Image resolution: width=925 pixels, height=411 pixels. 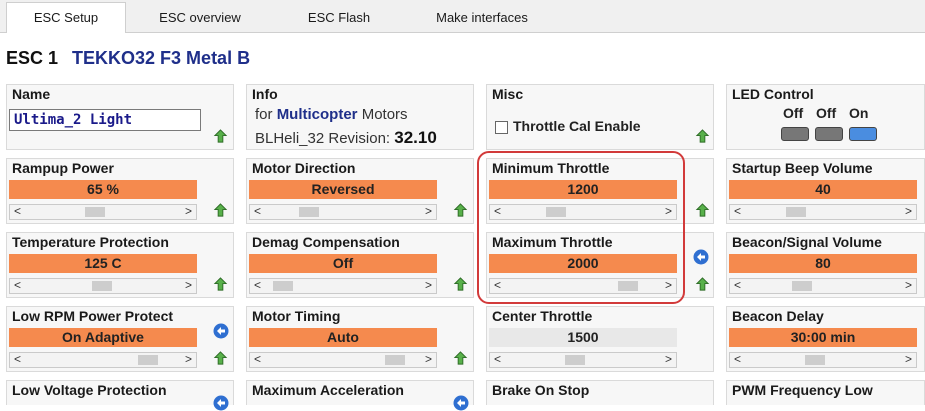 I want to click on low-rpm-scrollbar: < >, so click(x=103, y=360).